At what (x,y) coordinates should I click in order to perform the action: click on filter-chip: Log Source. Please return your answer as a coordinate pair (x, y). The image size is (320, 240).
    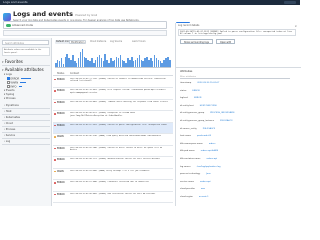
    Looking at the image, I should click on (116, 42).